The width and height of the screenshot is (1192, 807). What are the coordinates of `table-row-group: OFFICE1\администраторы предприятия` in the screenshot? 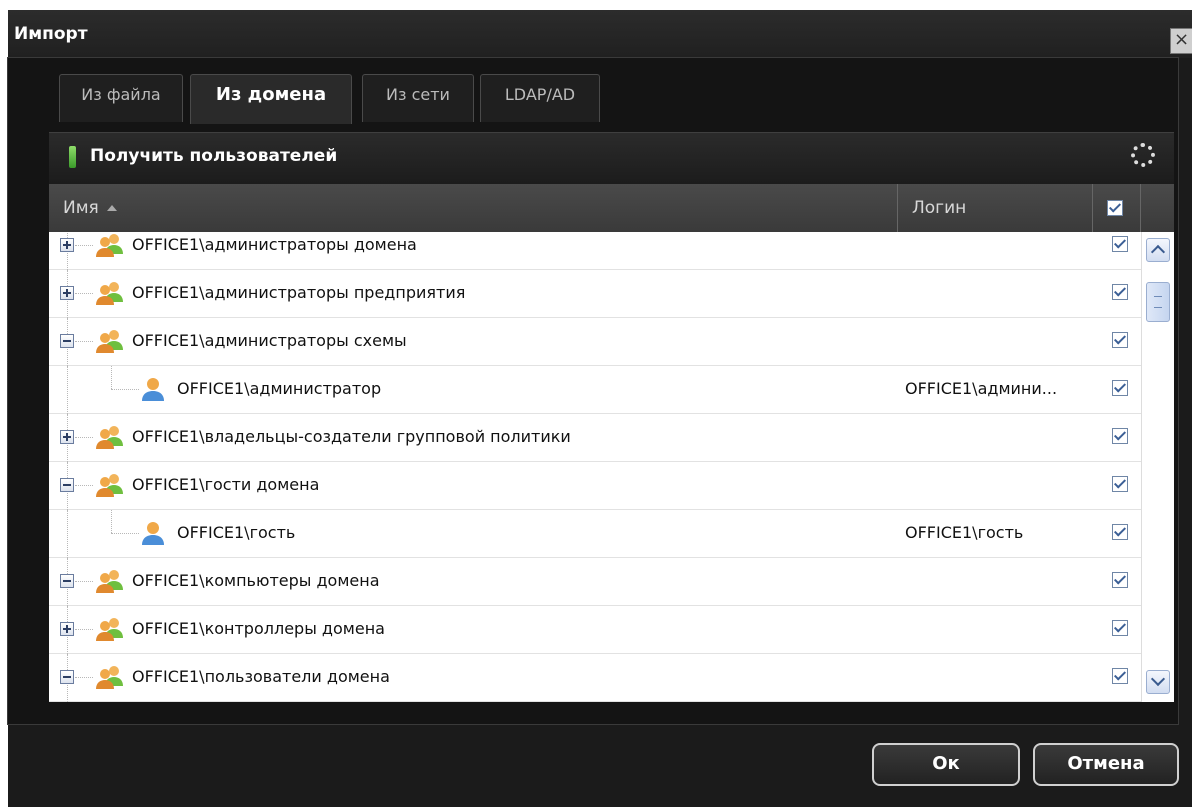 It's located at (595, 294).